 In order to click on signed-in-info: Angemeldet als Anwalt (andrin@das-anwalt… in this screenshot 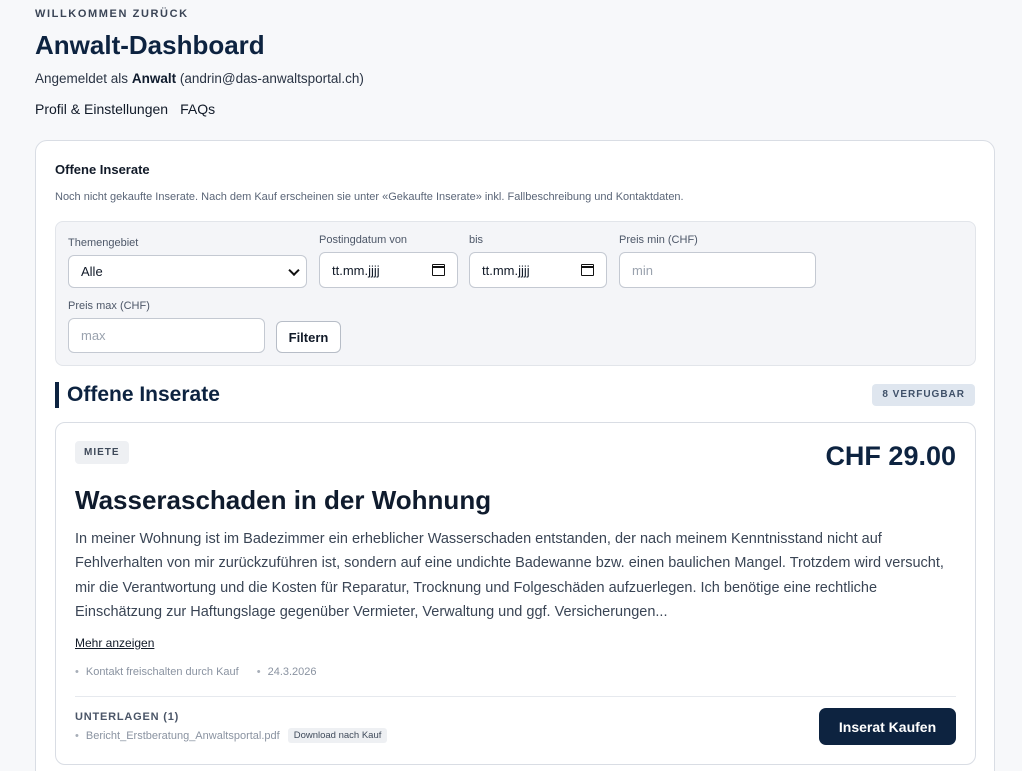, I will do `click(199, 78)`.